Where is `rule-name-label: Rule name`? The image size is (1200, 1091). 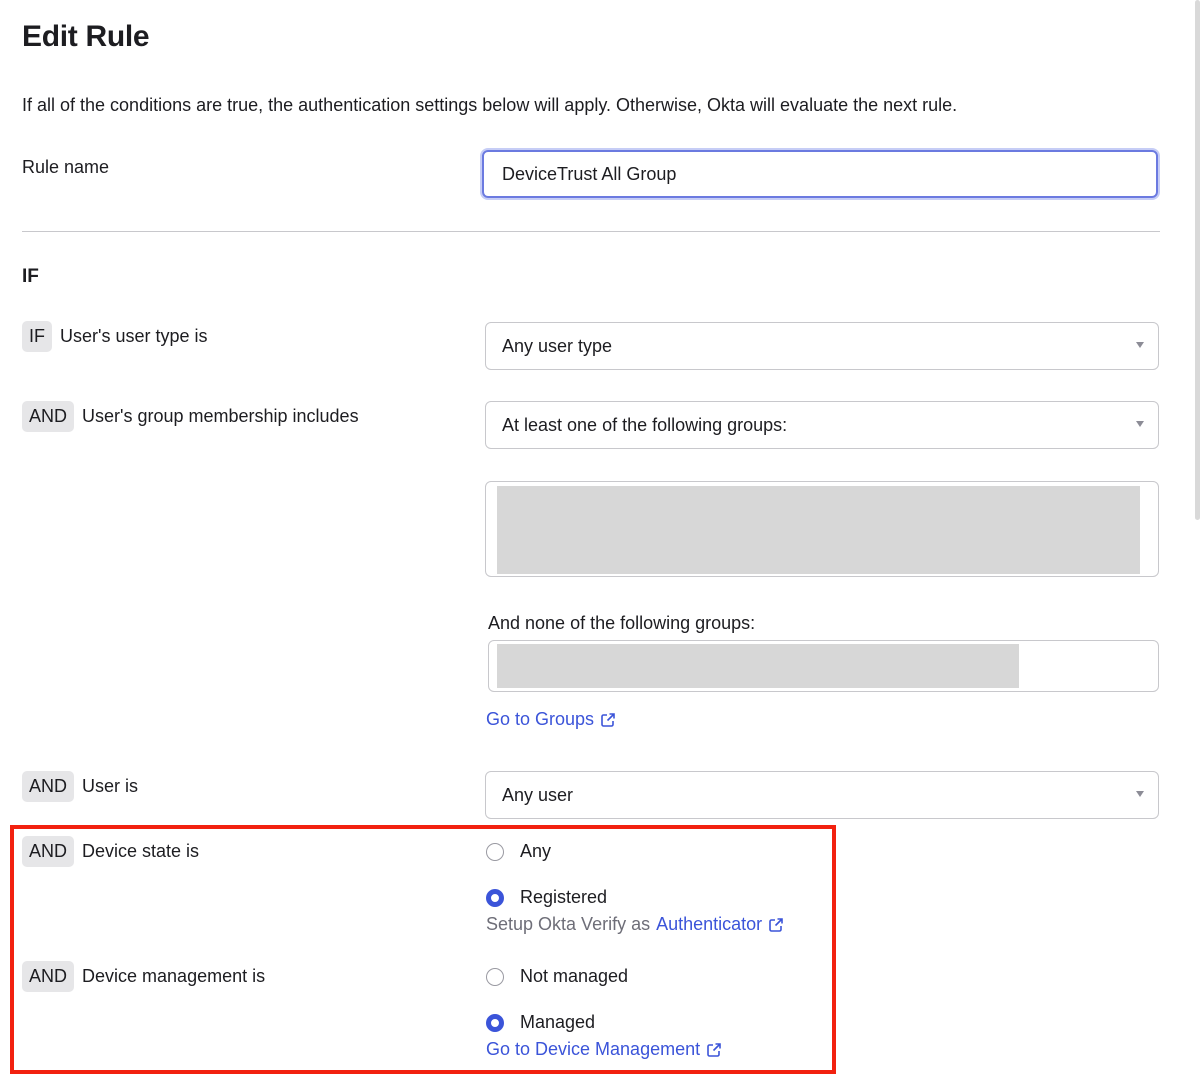 rule-name-label: Rule name is located at coordinates (66, 167).